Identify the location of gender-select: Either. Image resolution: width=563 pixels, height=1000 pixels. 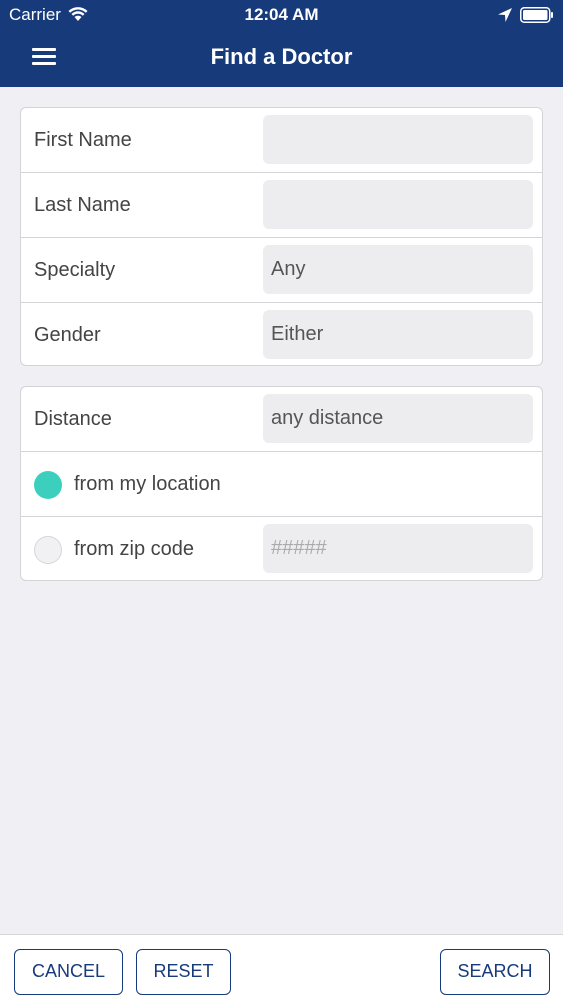
(398, 334).